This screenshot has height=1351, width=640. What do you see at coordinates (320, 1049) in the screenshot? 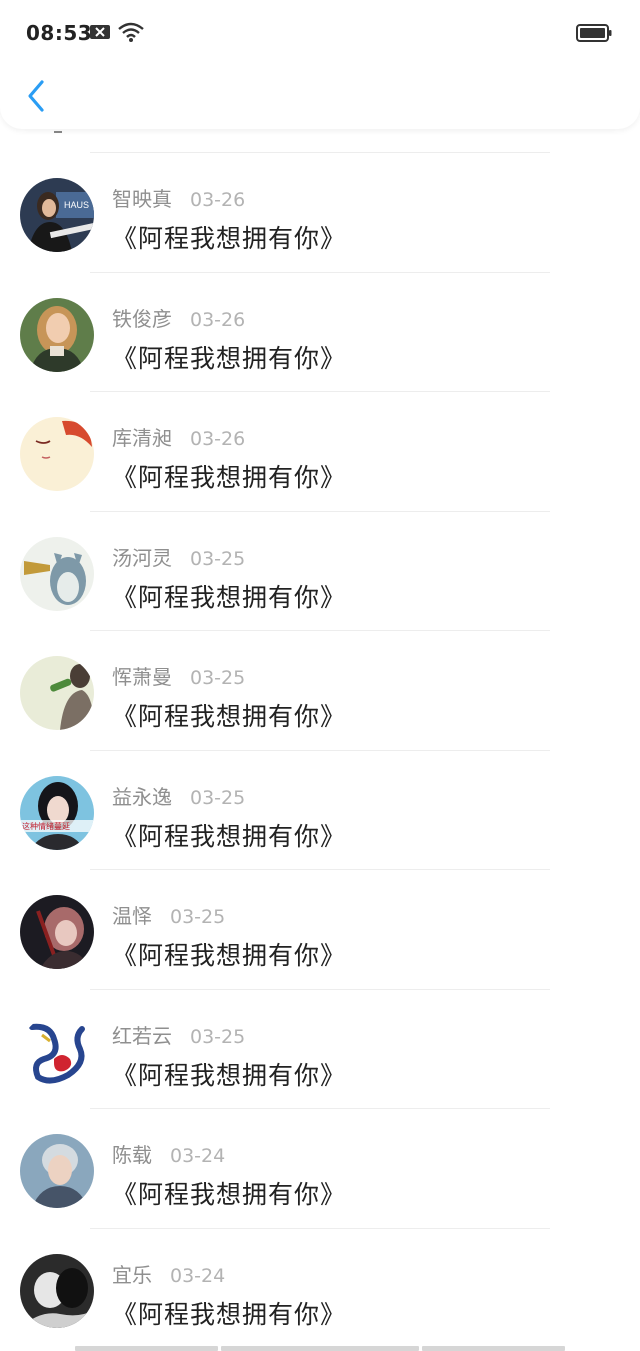
I see `list-item: 红若云 03-25 《阿程我想拥有你》` at bounding box center [320, 1049].